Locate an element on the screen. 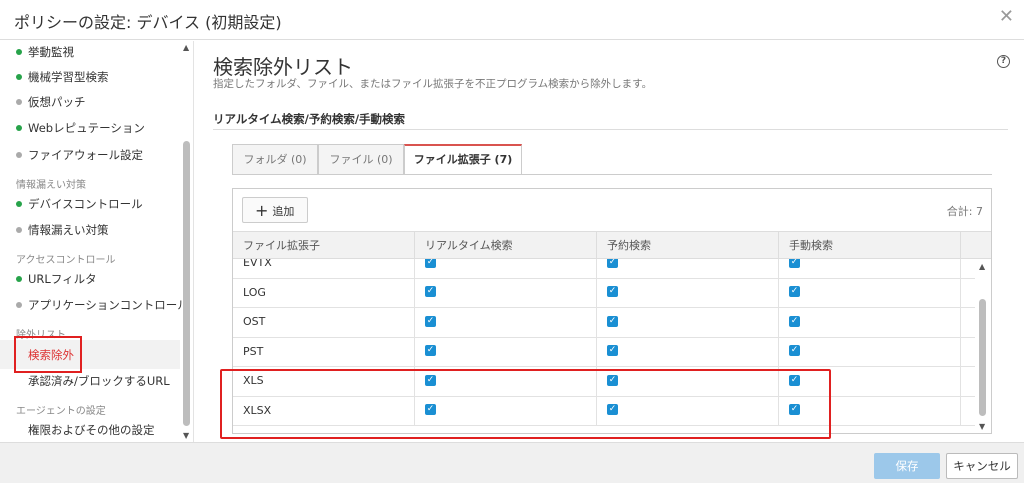  save-button: 保存 is located at coordinates (907, 466).